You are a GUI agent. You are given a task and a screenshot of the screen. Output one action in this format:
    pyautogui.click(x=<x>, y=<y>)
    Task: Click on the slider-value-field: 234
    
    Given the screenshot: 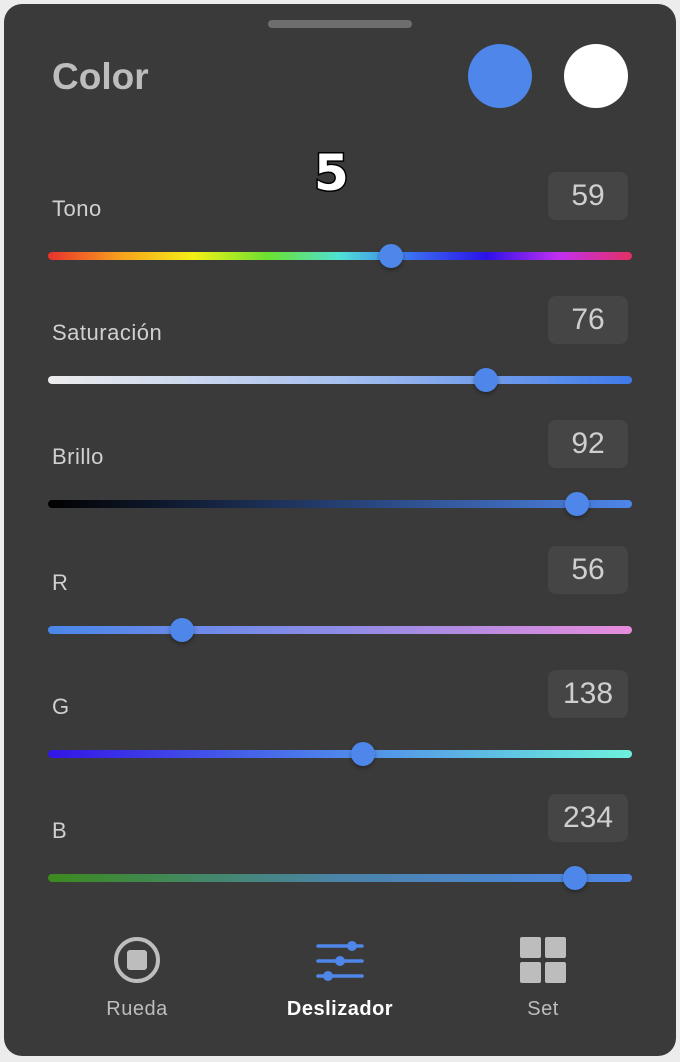 What is the action you would take?
    pyautogui.click(x=588, y=818)
    